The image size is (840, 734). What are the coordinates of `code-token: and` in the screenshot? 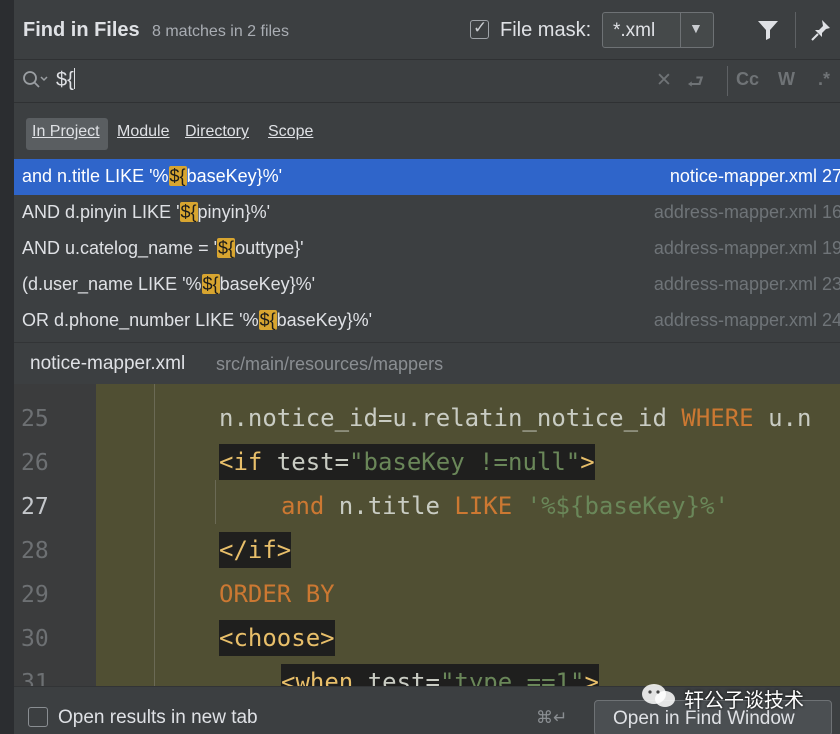 It's located at (303, 506).